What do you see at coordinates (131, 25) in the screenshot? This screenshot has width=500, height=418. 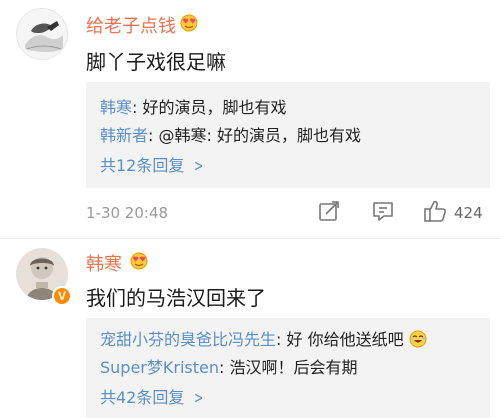 I see `comment-username: 给老子点钱` at bounding box center [131, 25].